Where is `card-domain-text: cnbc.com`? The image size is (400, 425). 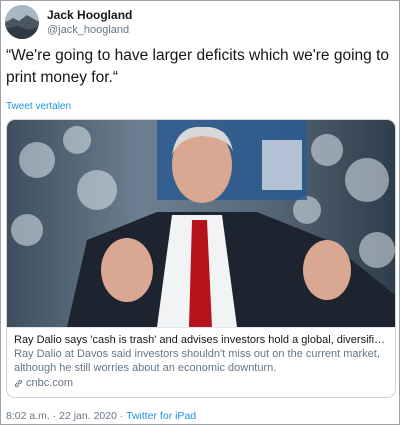
card-domain-text: cnbc.com is located at coordinates (50, 383).